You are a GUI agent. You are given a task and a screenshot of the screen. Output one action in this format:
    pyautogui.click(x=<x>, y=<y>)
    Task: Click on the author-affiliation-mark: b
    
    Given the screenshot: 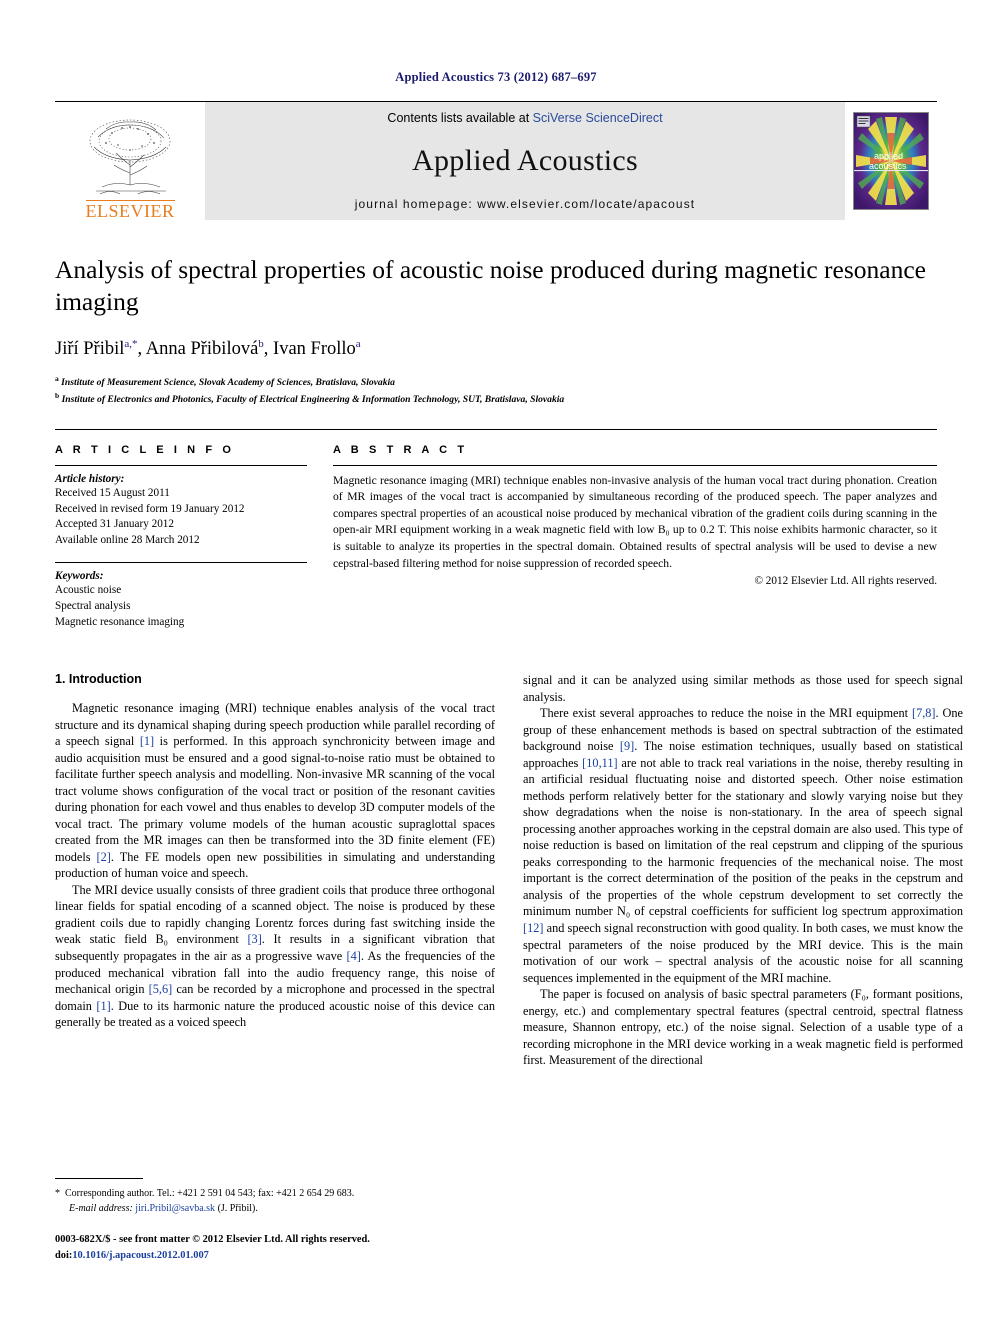 What is the action you would take?
    pyautogui.click(x=261, y=344)
    